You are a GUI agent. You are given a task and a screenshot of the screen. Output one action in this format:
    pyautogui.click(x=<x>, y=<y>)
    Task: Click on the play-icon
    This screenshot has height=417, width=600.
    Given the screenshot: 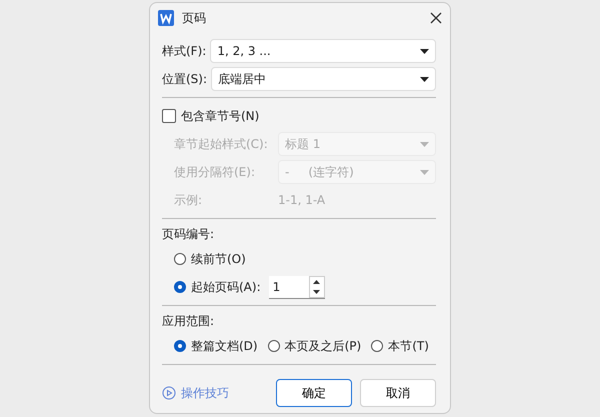 What is the action you would take?
    pyautogui.click(x=169, y=393)
    